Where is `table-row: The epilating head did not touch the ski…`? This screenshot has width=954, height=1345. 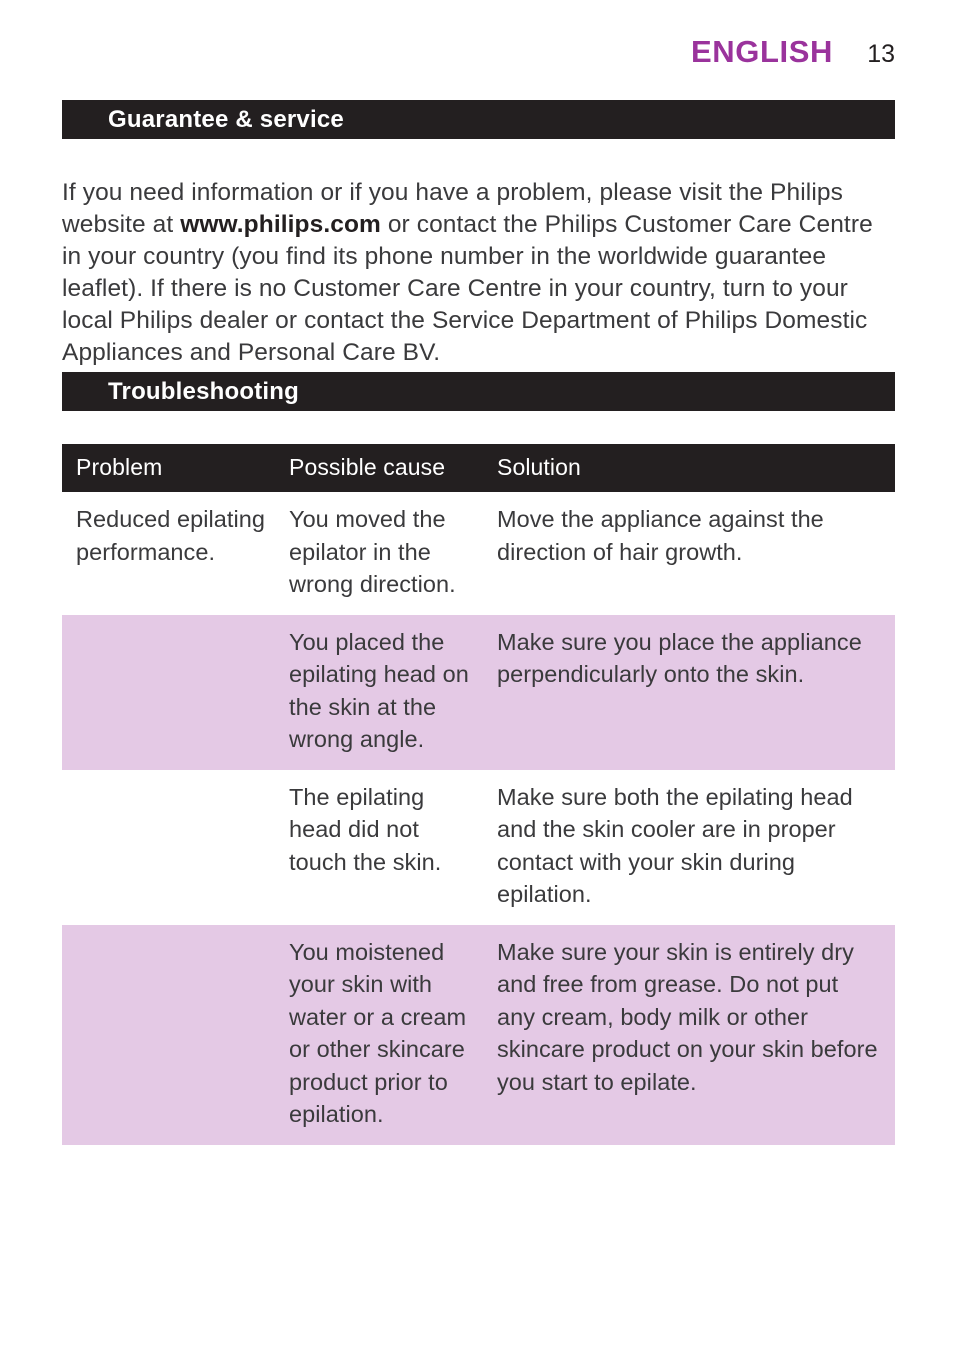
table-row: The epilating head did not touch the ski… is located at coordinates (478, 847).